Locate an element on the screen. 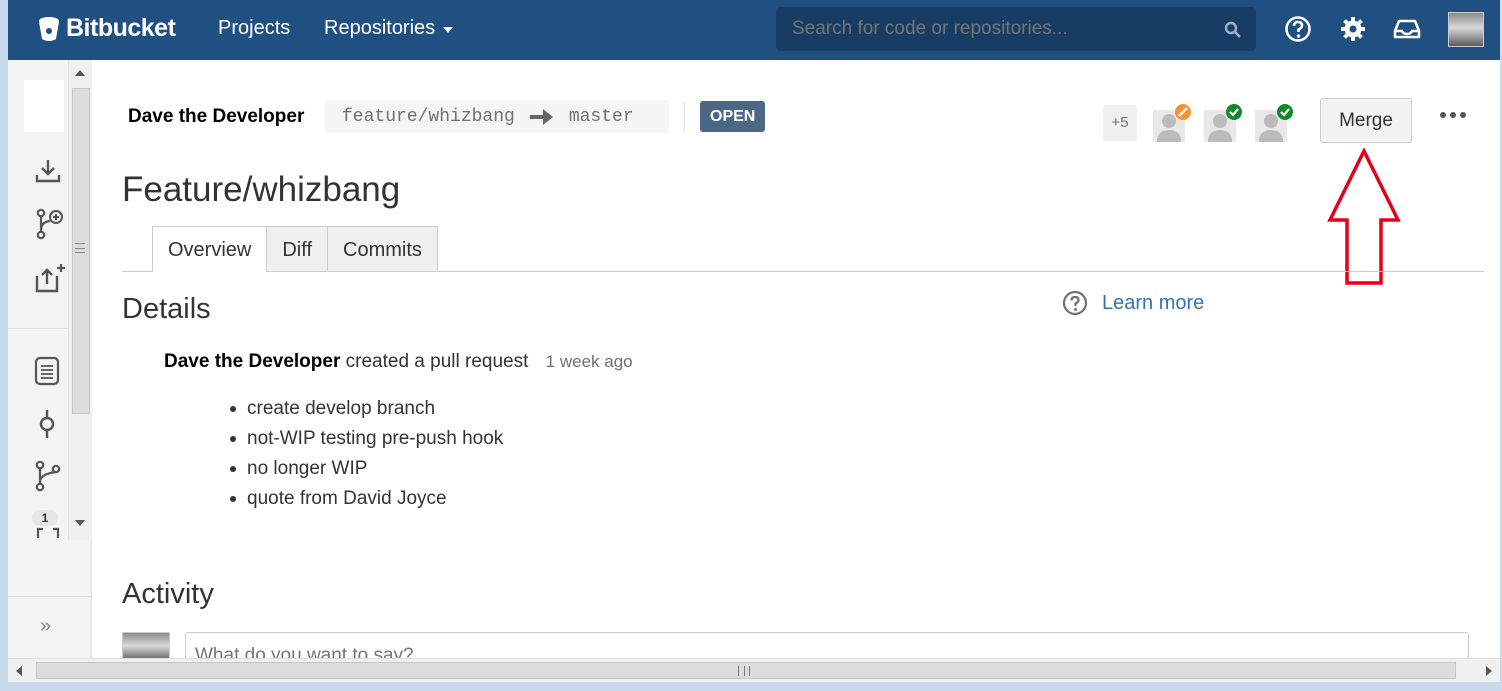 This screenshot has width=1502, height=691. create-pull-request-icon is located at coordinates (50, 278).